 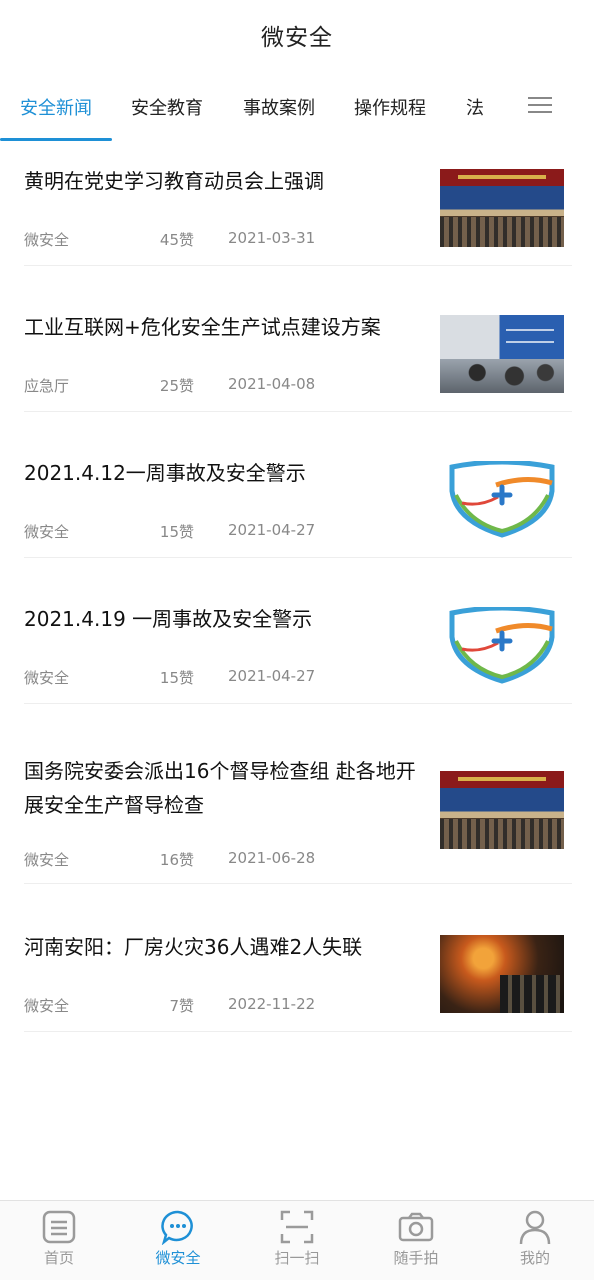 I want to click on nav-micro-safety: 微安全, so click(x=178, y=1238).